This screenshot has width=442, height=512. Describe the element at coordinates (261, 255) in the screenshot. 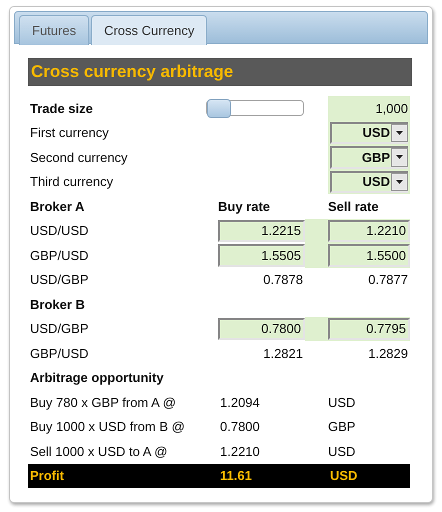

I see `buy-rate-input: 1.5505` at that location.